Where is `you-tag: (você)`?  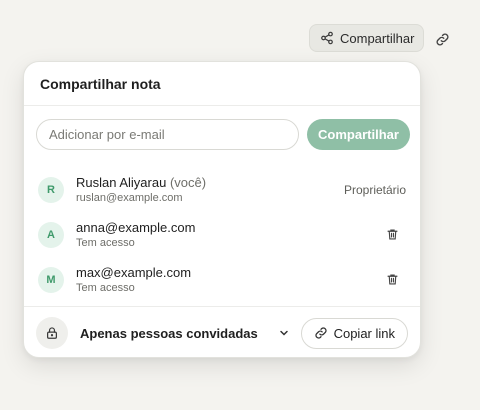 you-tag: (você) is located at coordinates (188, 182).